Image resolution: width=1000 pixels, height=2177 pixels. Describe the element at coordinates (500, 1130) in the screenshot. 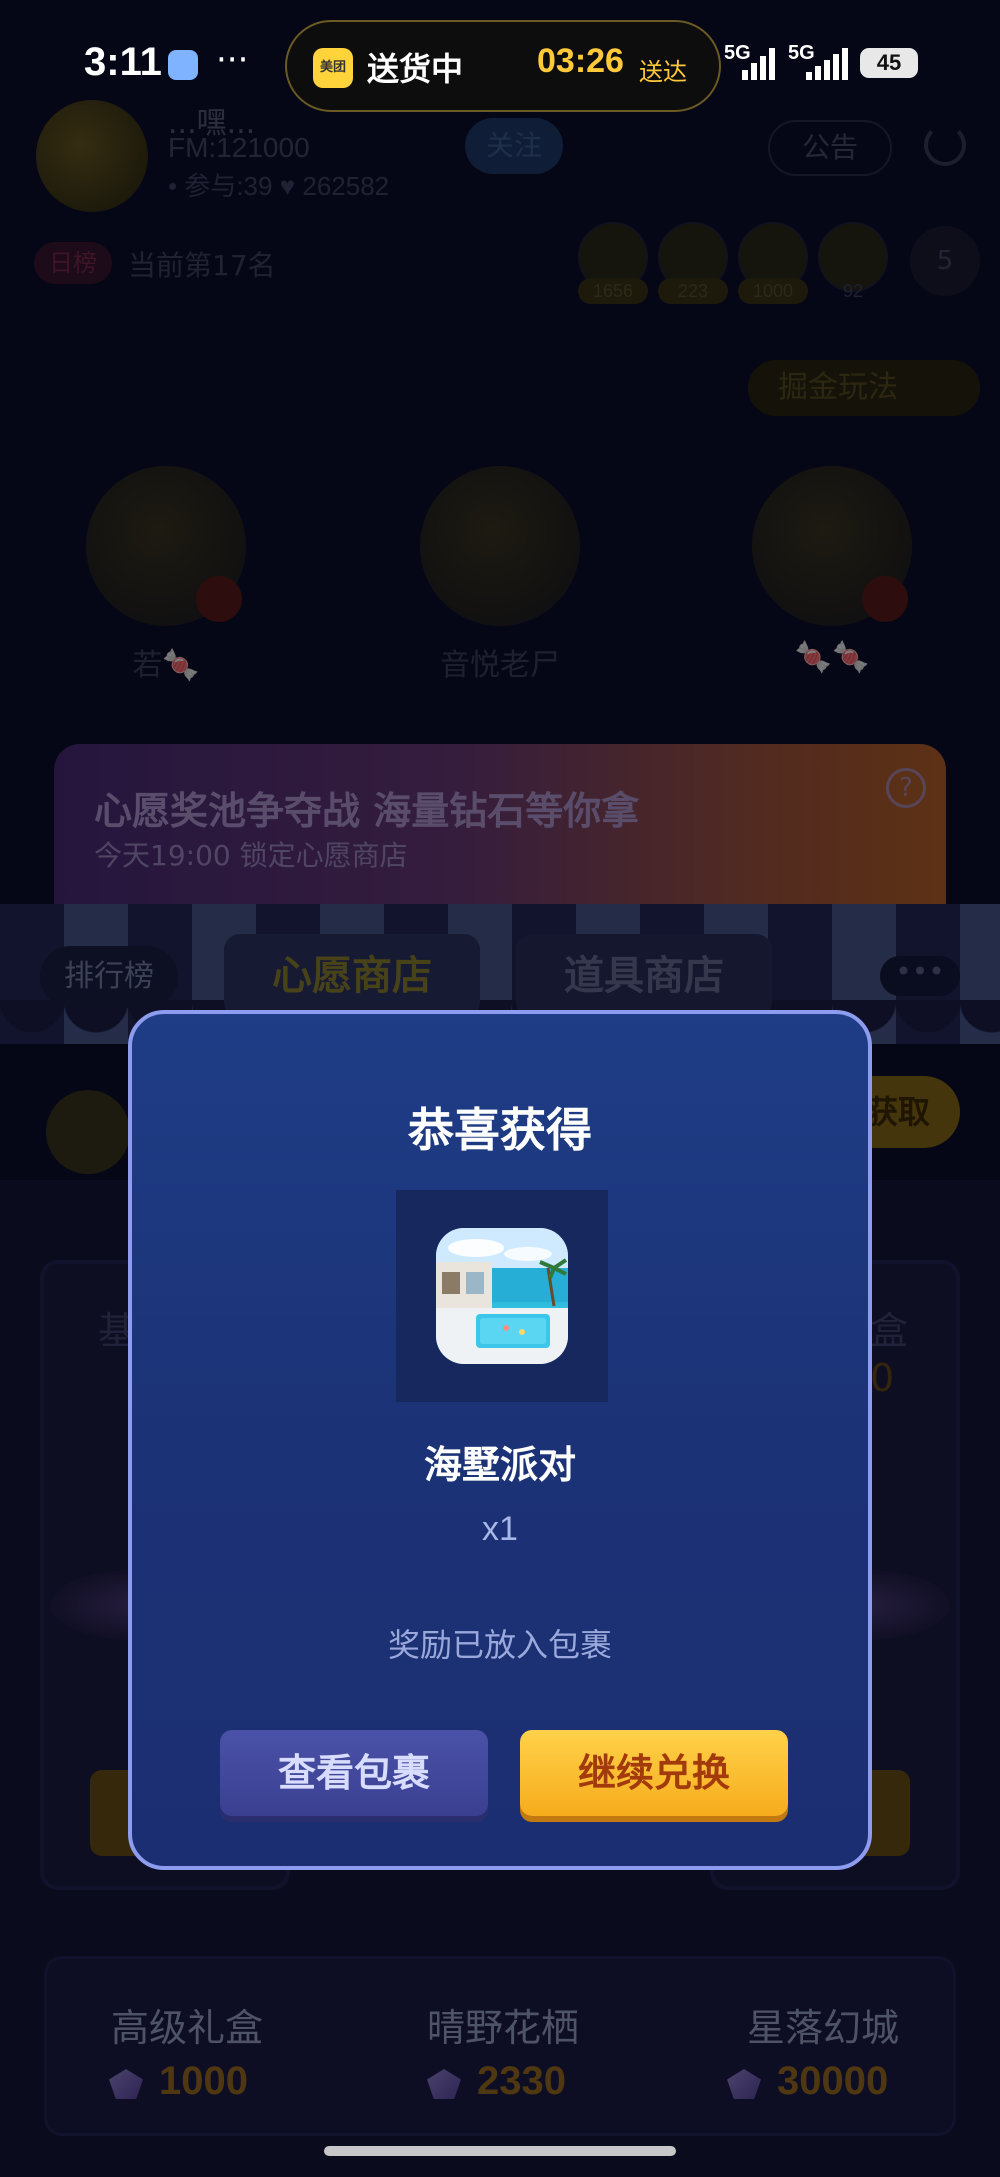

I see `dialog-title: 恭喜获得` at that location.